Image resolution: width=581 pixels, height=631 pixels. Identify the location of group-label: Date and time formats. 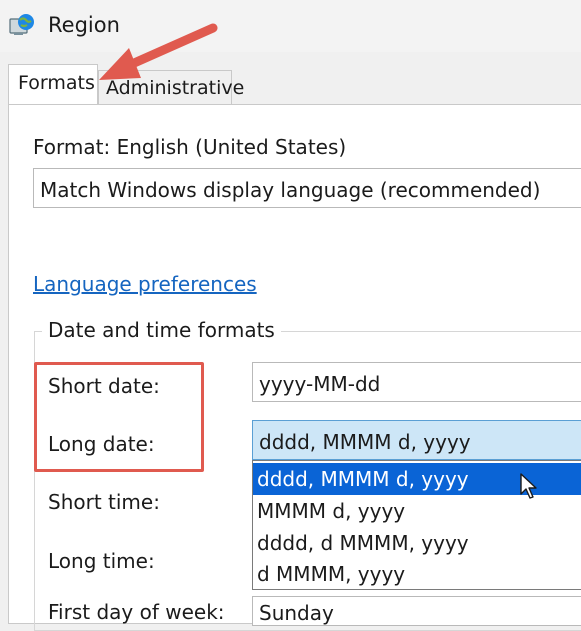
(161, 330).